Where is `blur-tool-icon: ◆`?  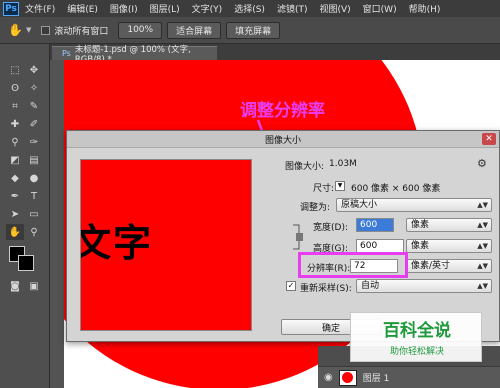 blur-tool-icon: ◆ is located at coordinates (15, 178).